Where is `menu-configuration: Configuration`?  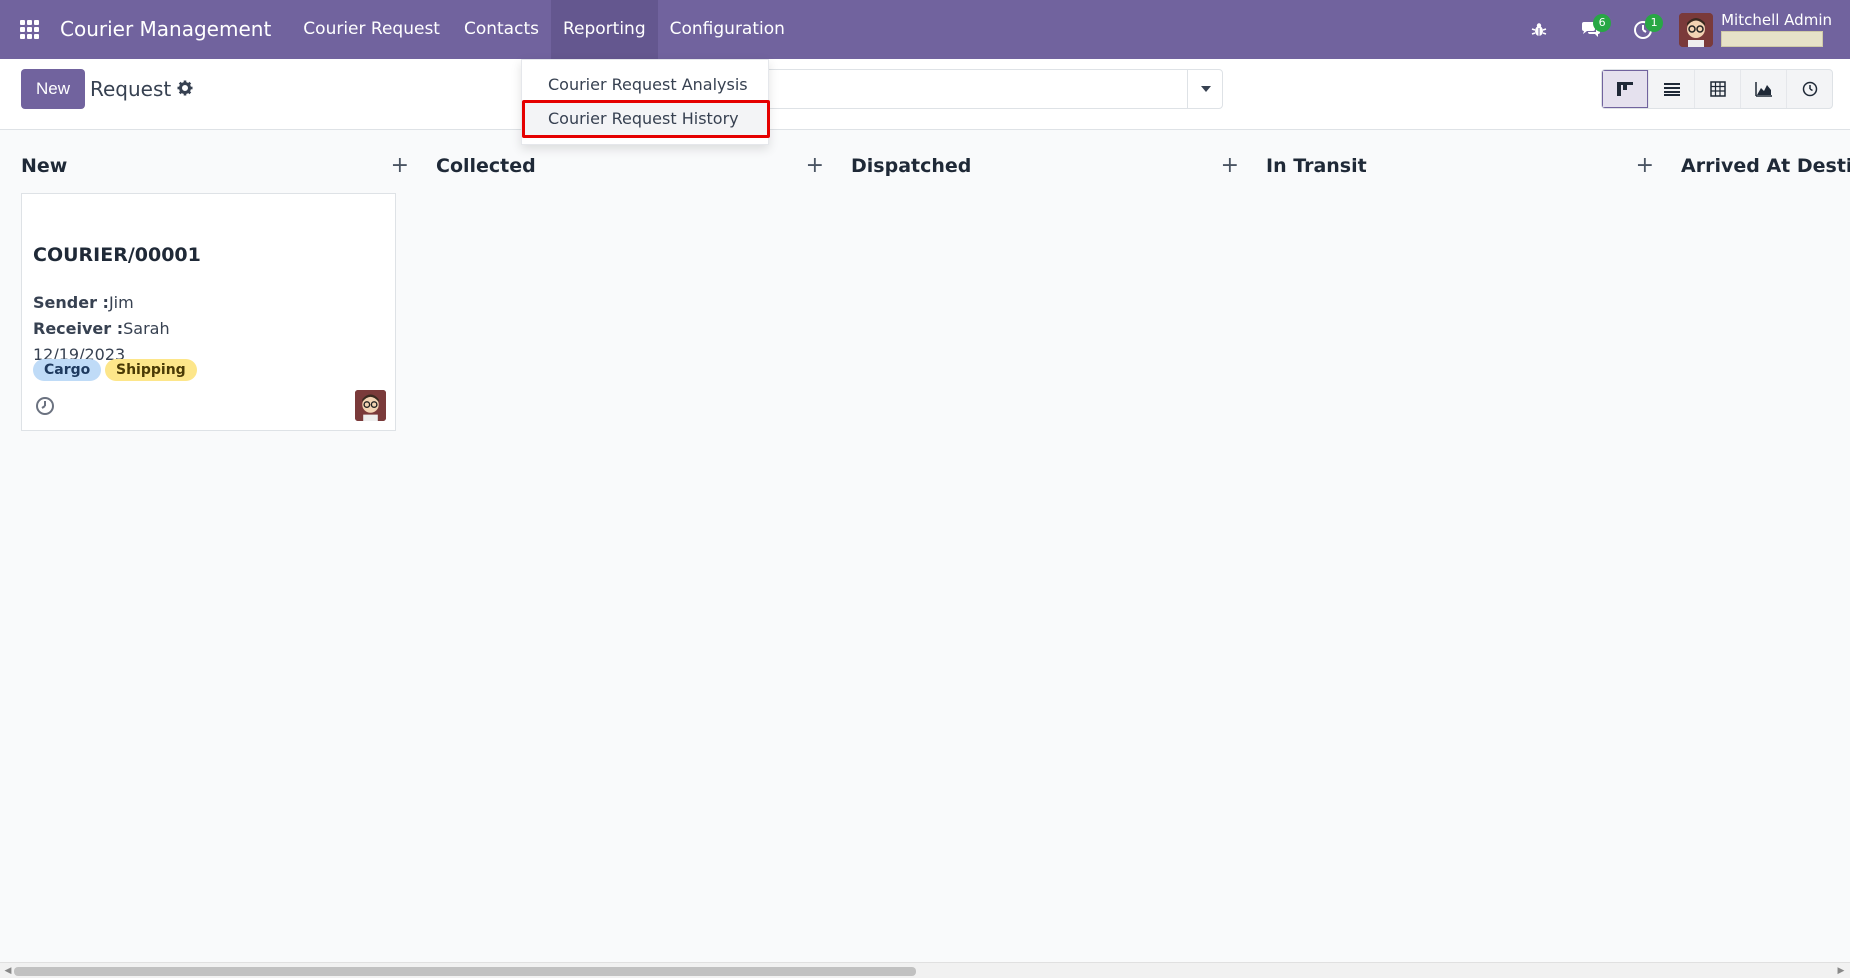
menu-configuration: Configuration is located at coordinates (727, 29).